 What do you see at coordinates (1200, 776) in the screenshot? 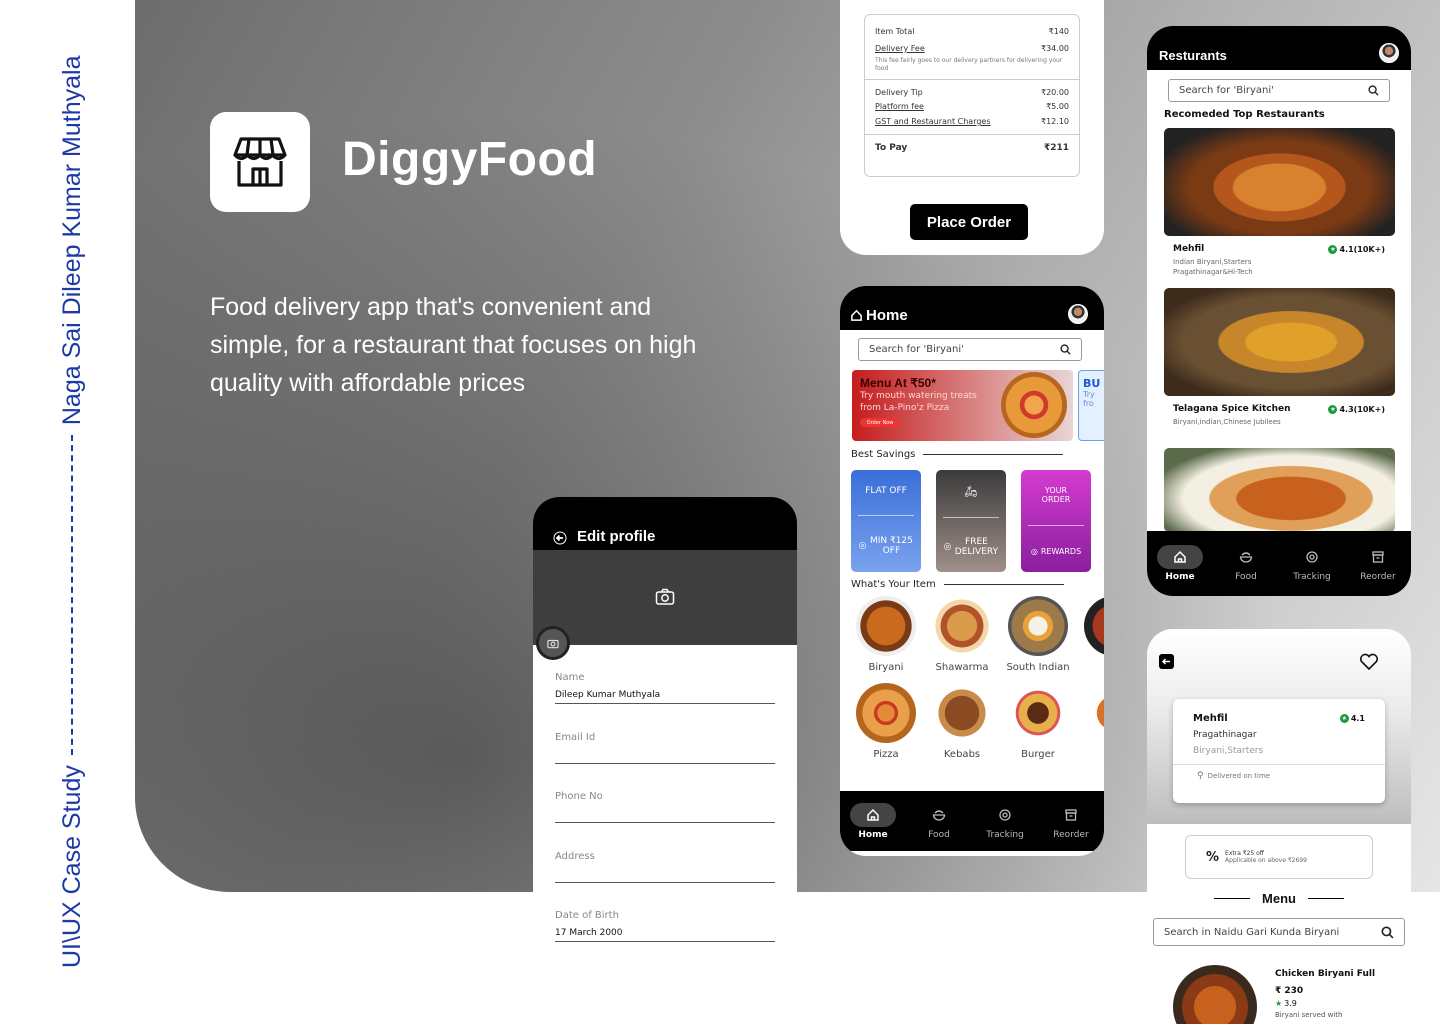
I see `bike-icon: ⚲` at bounding box center [1200, 776].